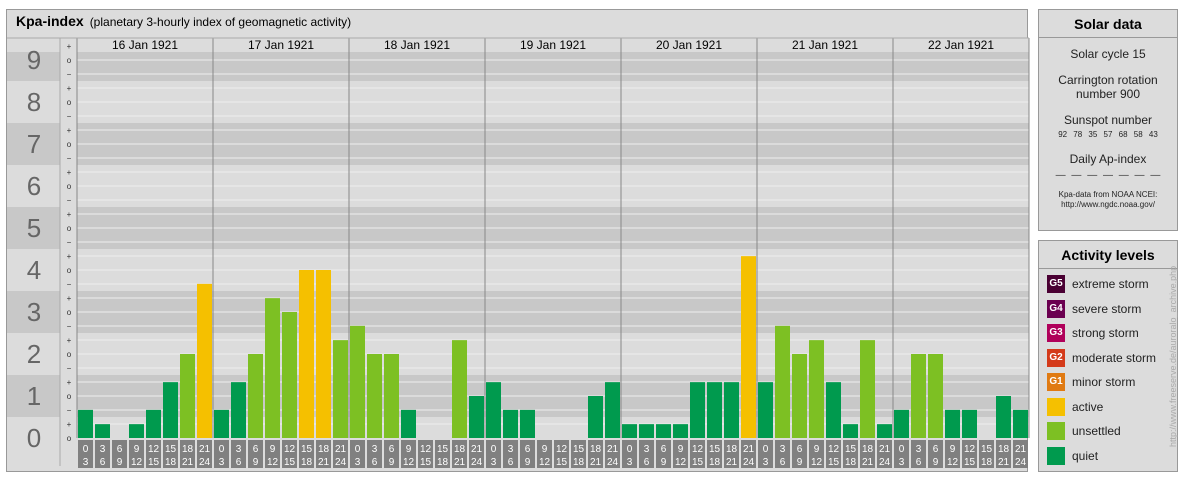  Describe the element at coordinates (1056, 333) in the screenshot. I see `legend-swatch: G3` at that location.